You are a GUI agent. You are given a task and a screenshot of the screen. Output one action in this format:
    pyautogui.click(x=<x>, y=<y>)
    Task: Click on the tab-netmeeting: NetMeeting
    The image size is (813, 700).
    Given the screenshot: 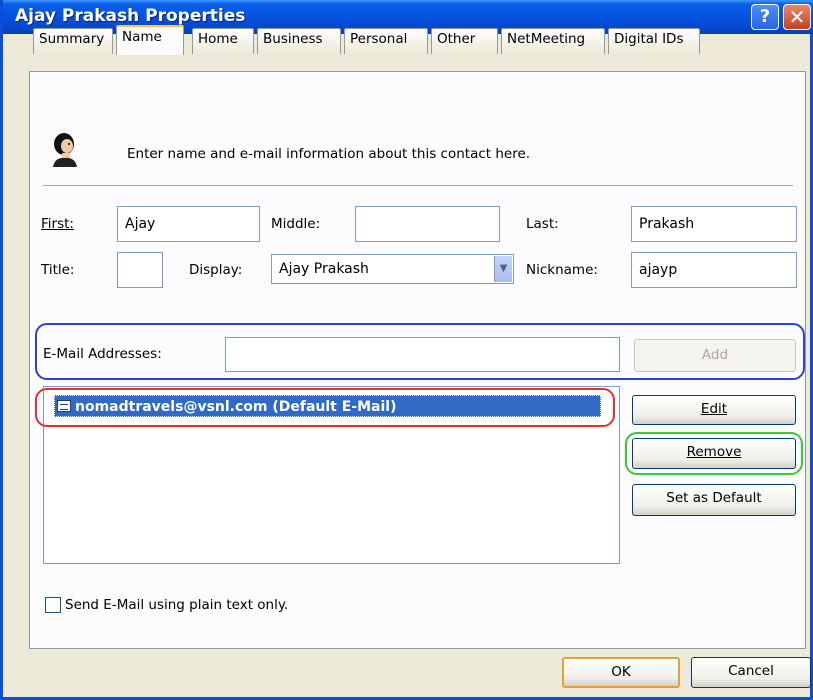 What is the action you would take?
    pyautogui.click(x=553, y=41)
    